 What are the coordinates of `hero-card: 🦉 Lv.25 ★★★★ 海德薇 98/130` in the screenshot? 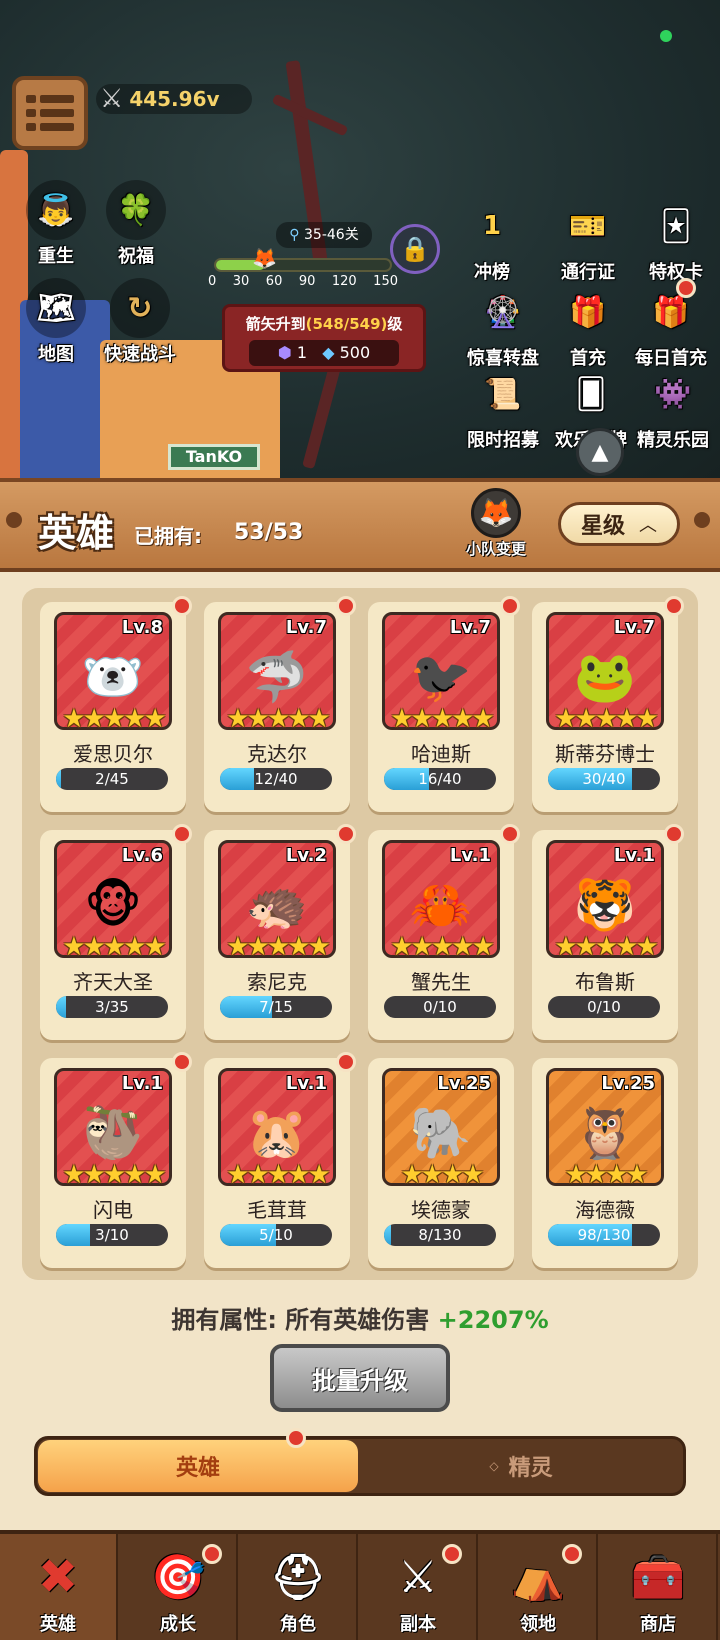 It's located at (605, 1163).